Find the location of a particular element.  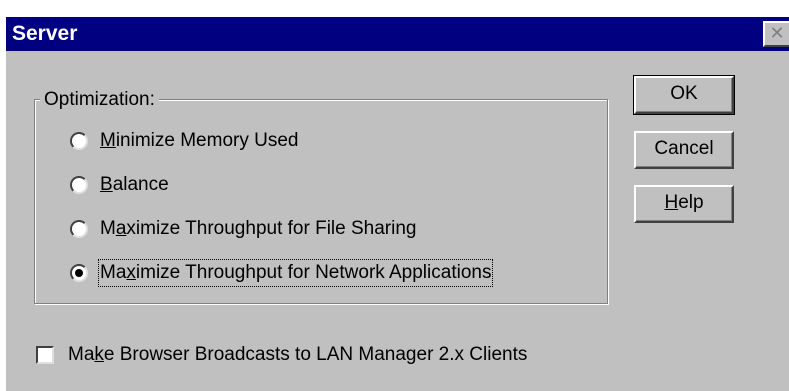

radio-label-file-sharing: Maximize Throughput for File Sharing is located at coordinates (258, 228).